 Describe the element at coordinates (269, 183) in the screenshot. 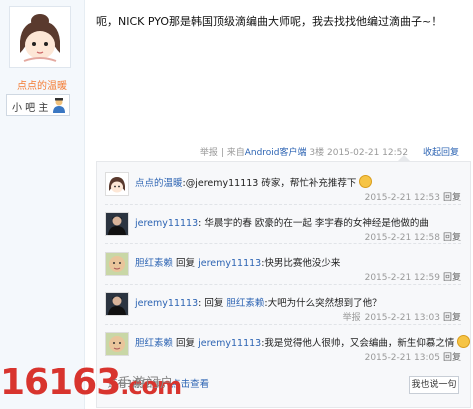

I see `reply-content: :@jeremy11113 砖家，帮忙补充推荐下` at that location.